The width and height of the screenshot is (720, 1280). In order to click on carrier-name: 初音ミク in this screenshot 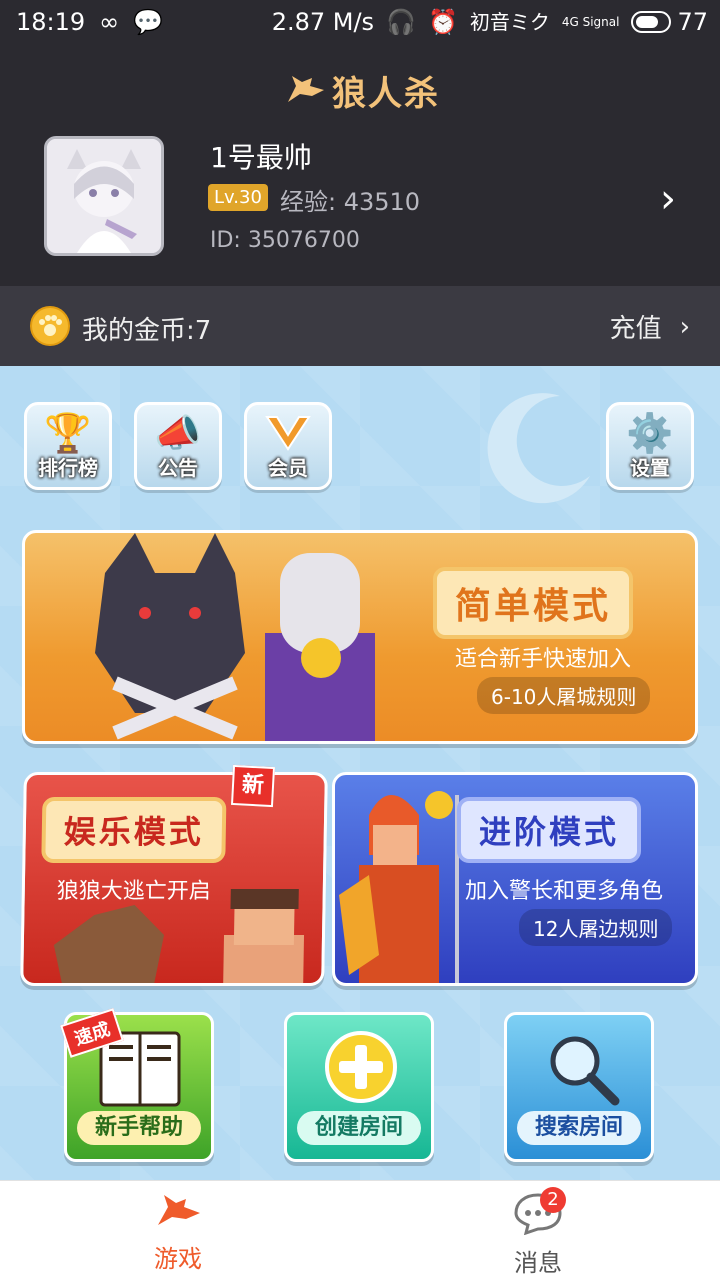, I will do `click(509, 22)`.